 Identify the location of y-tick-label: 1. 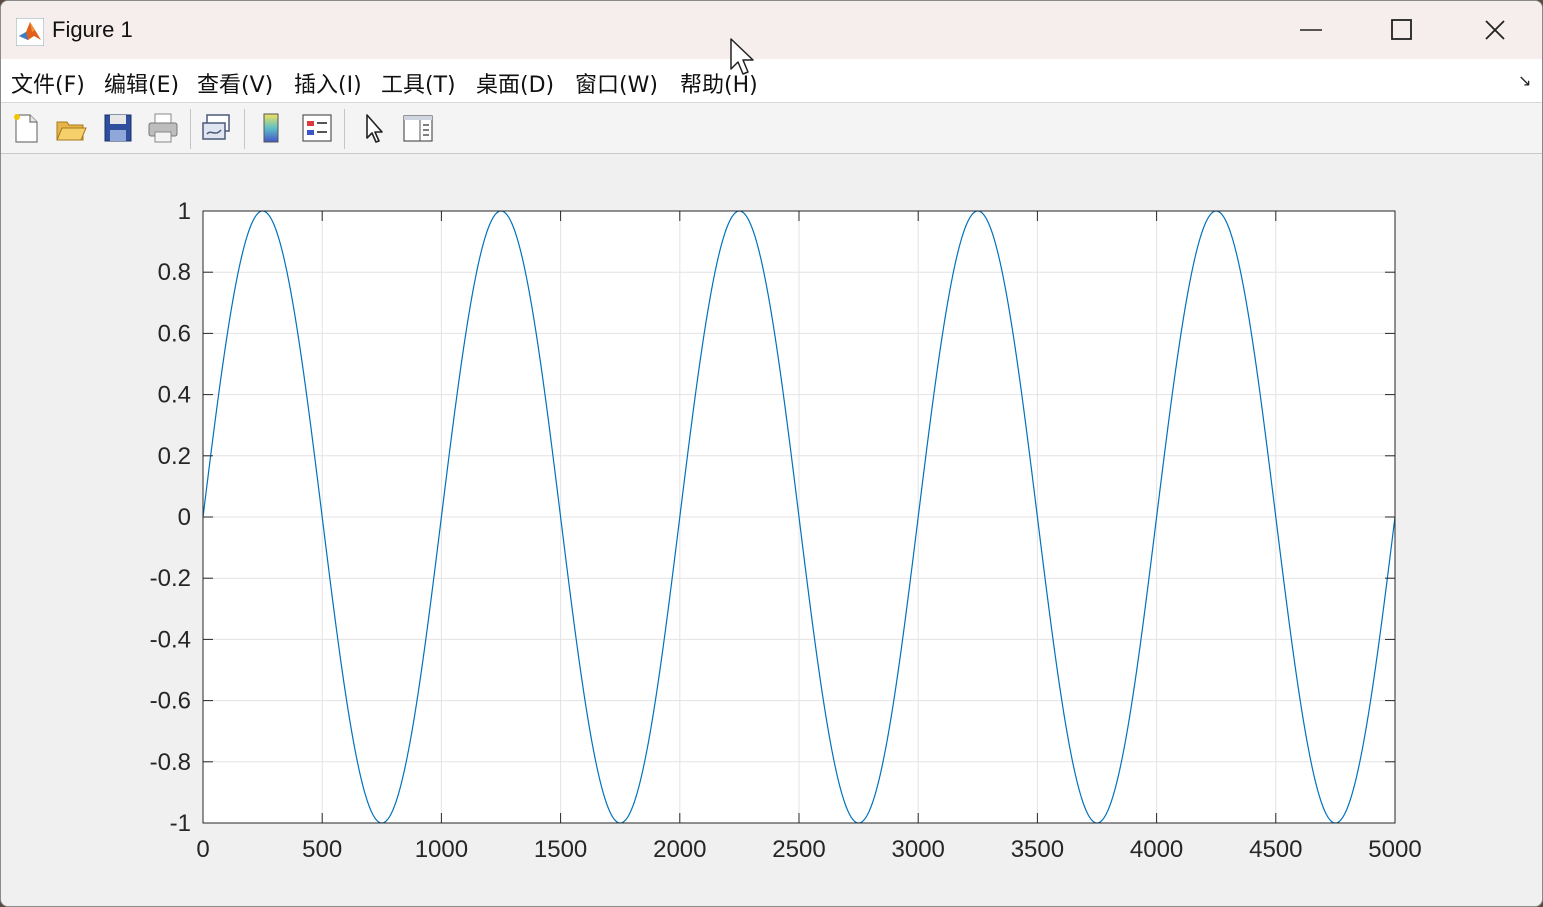
(184, 211).